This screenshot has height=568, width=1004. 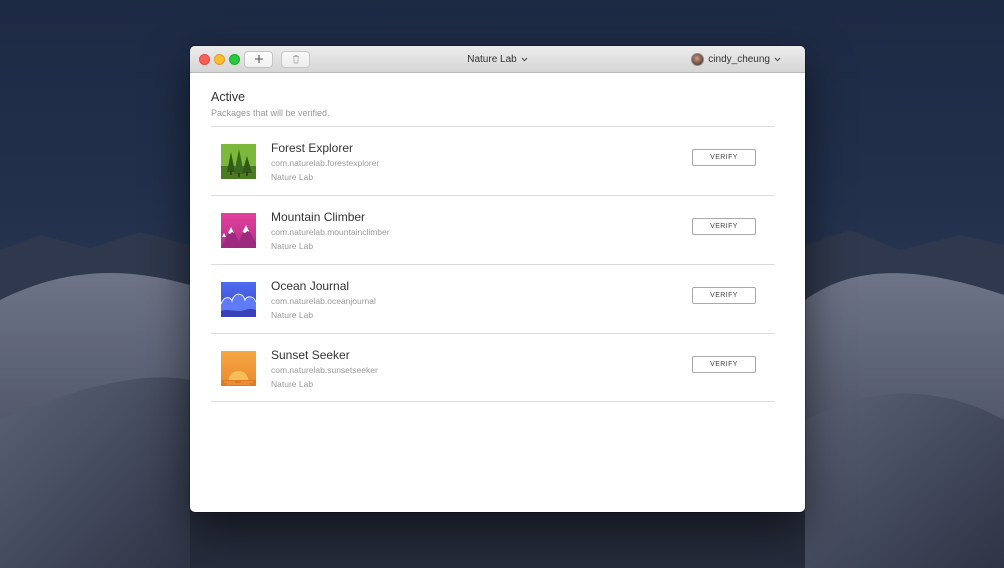 What do you see at coordinates (238, 299) in the screenshot?
I see `ocean-icon` at bounding box center [238, 299].